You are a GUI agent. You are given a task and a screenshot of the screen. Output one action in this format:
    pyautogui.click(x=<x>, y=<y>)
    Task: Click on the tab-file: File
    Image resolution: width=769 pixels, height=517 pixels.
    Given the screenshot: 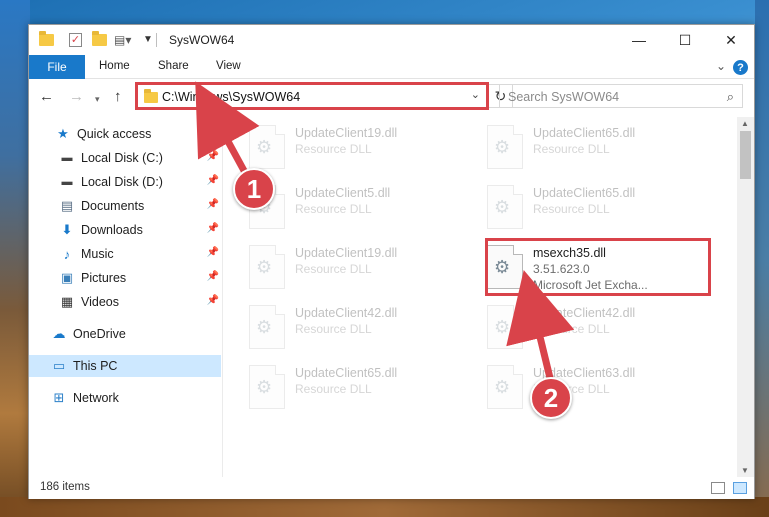 What is the action you would take?
    pyautogui.click(x=57, y=67)
    